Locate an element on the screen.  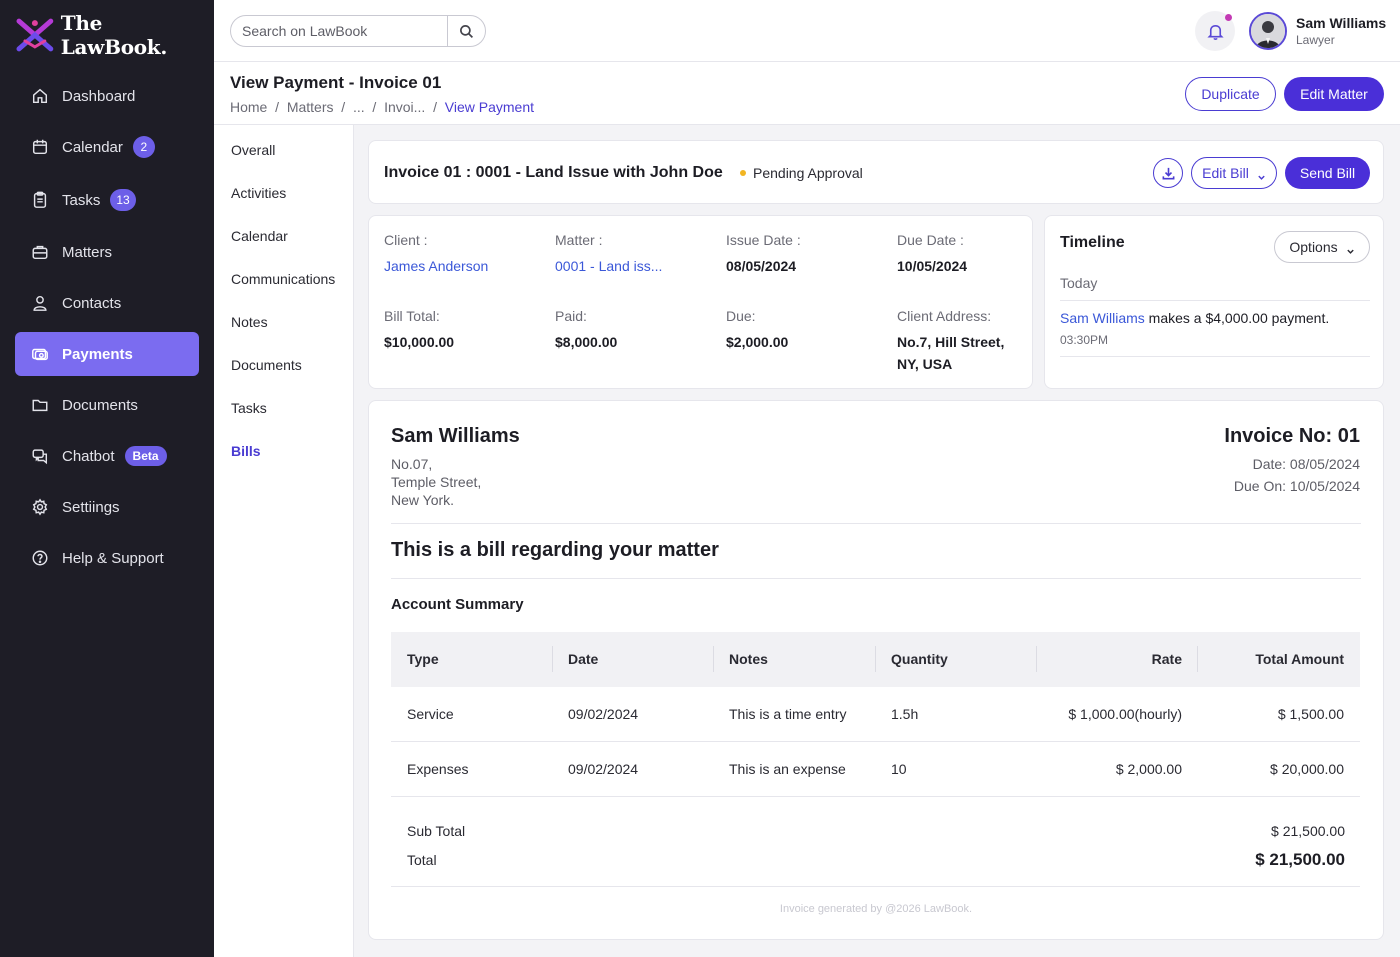
calendar-count-badge: 2 is located at coordinates (143, 147).